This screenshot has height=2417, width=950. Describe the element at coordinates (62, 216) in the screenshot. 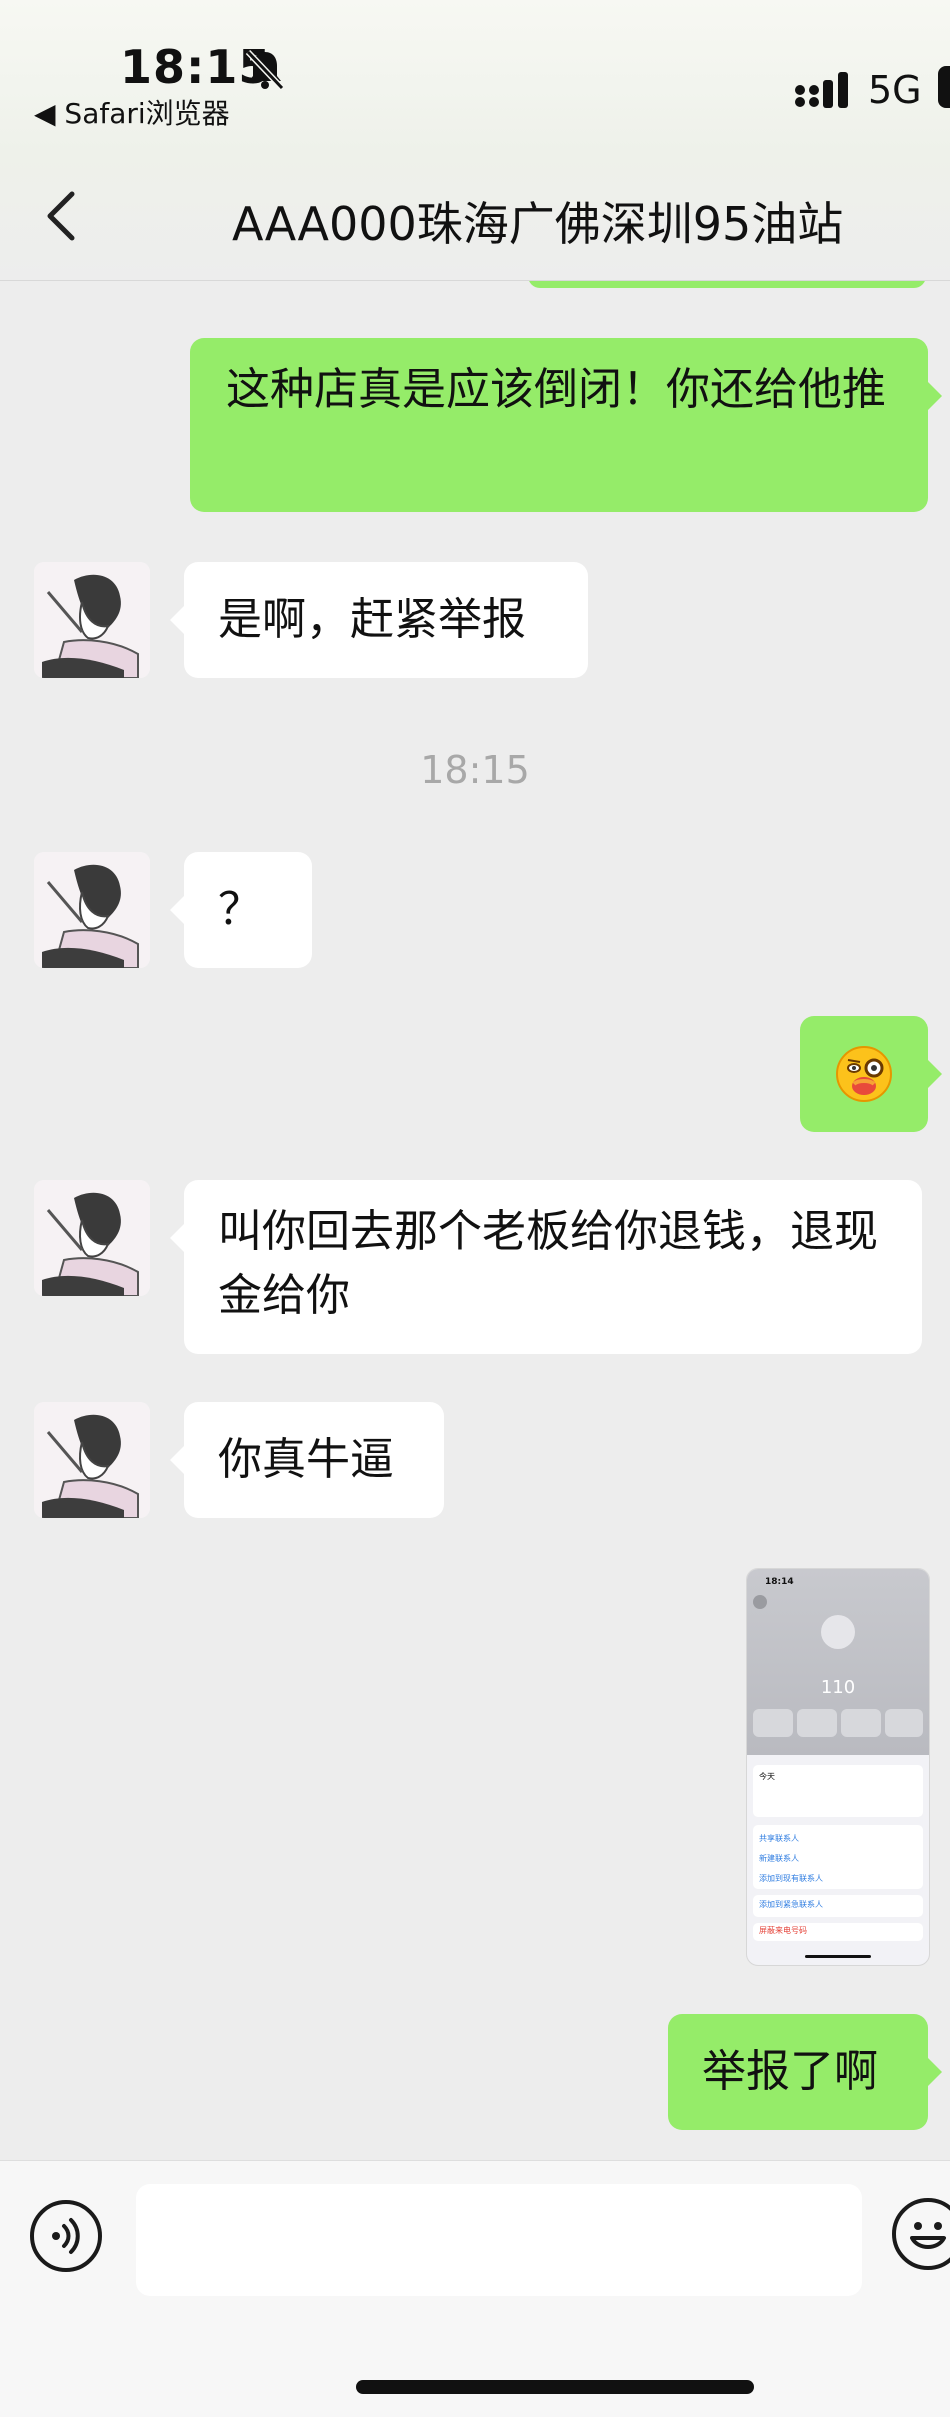

I see `back-arrow-icon` at that location.